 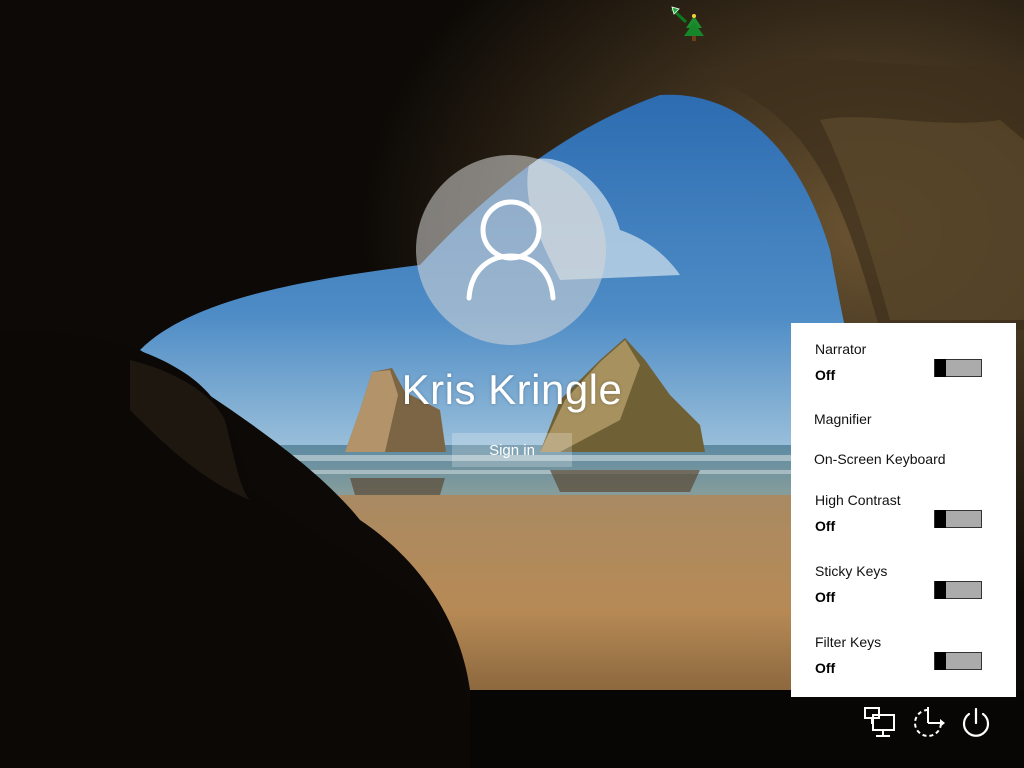 What do you see at coordinates (848, 642) in the screenshot?
I see `filter-keys-label: Filter Keys` at bounding box center [848, 642].